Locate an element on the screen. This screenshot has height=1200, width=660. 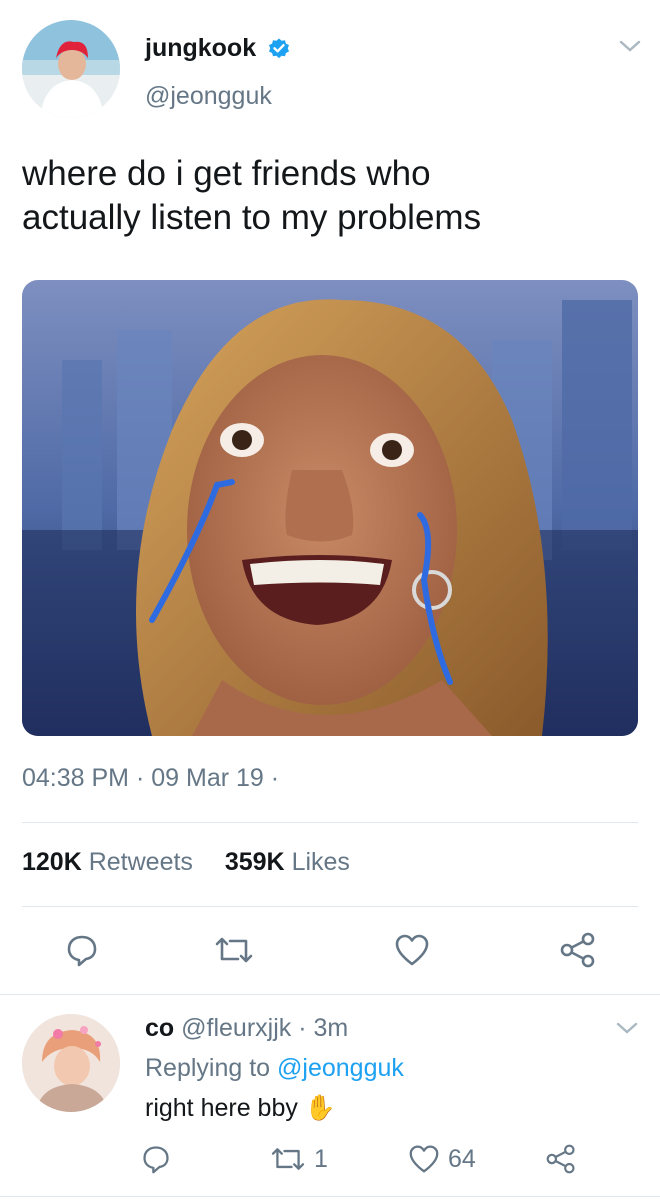
reply-text: right here bby is located at coordinates (221, 1108).